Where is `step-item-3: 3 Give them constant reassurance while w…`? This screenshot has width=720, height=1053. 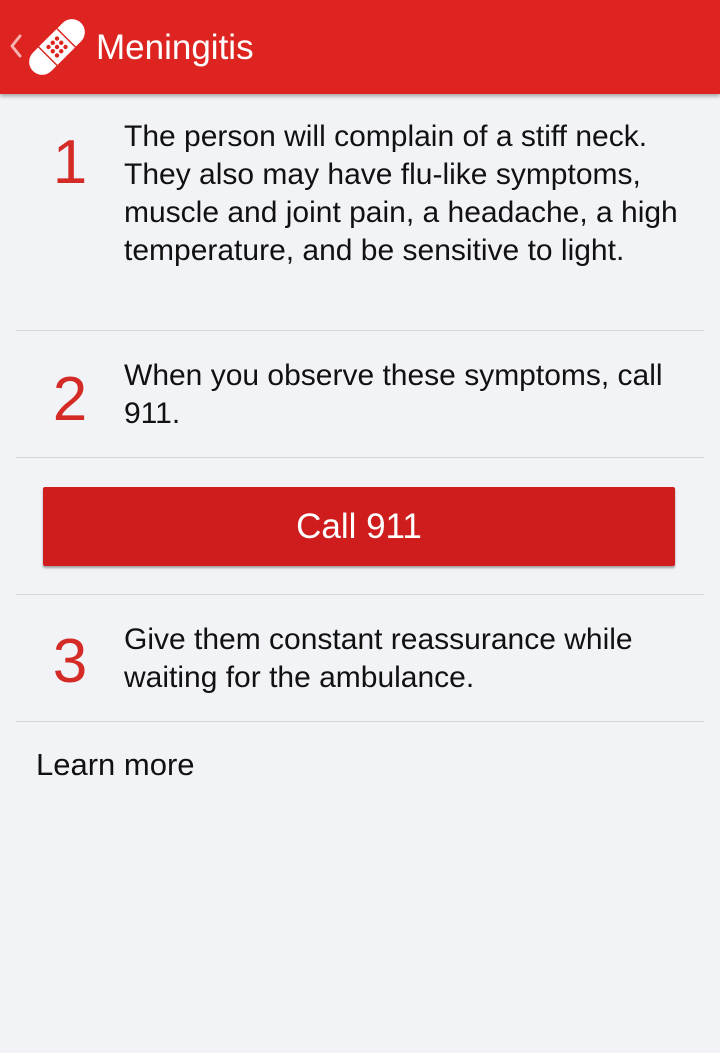 step-item-3: 3 Give them constant reassurance while w… is located at coordinates (360, 658).